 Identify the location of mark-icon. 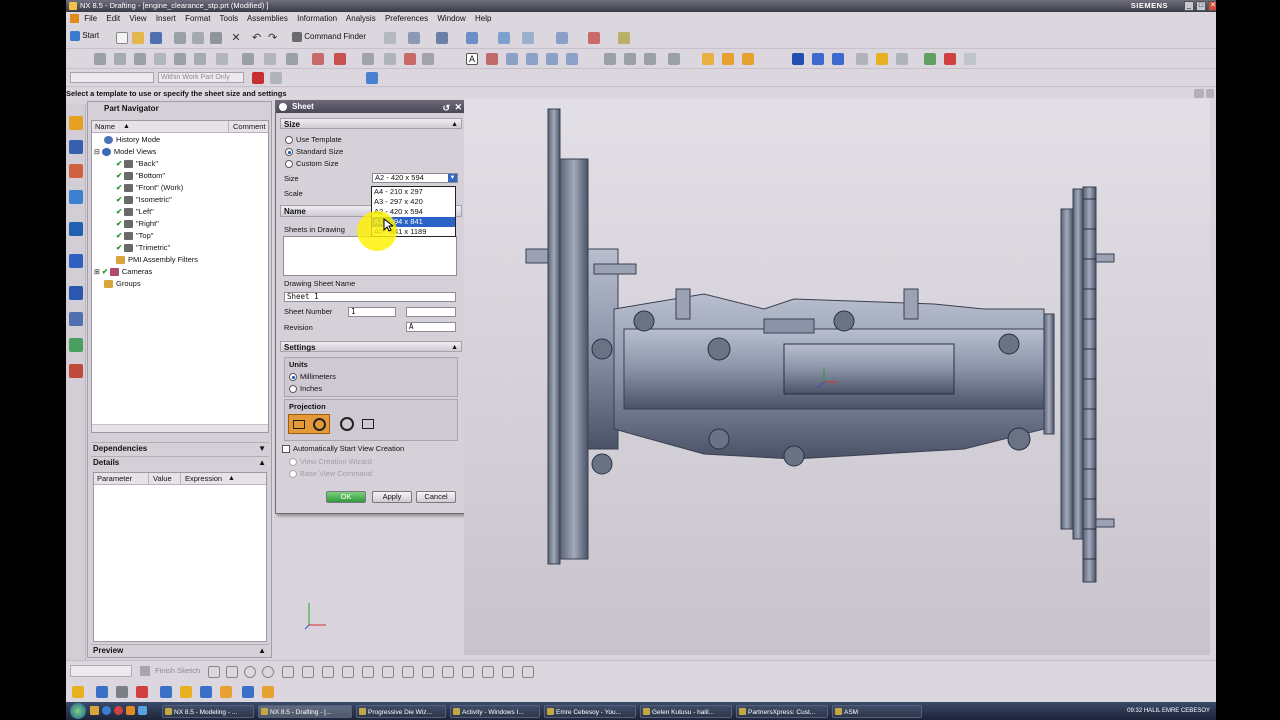
(142, 692).